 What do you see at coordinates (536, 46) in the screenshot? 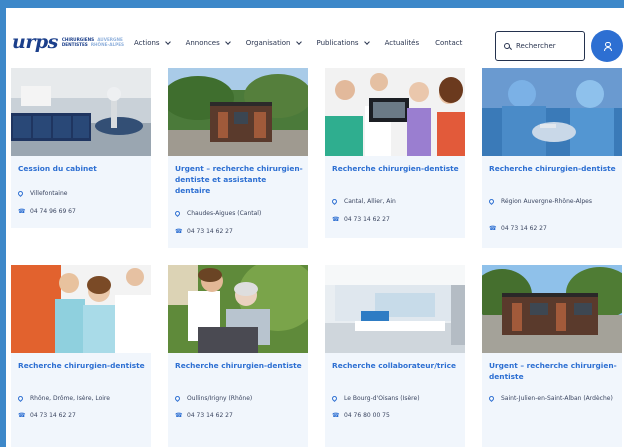
I see `search-label: Rechercher` at bounding box center [536, 46].